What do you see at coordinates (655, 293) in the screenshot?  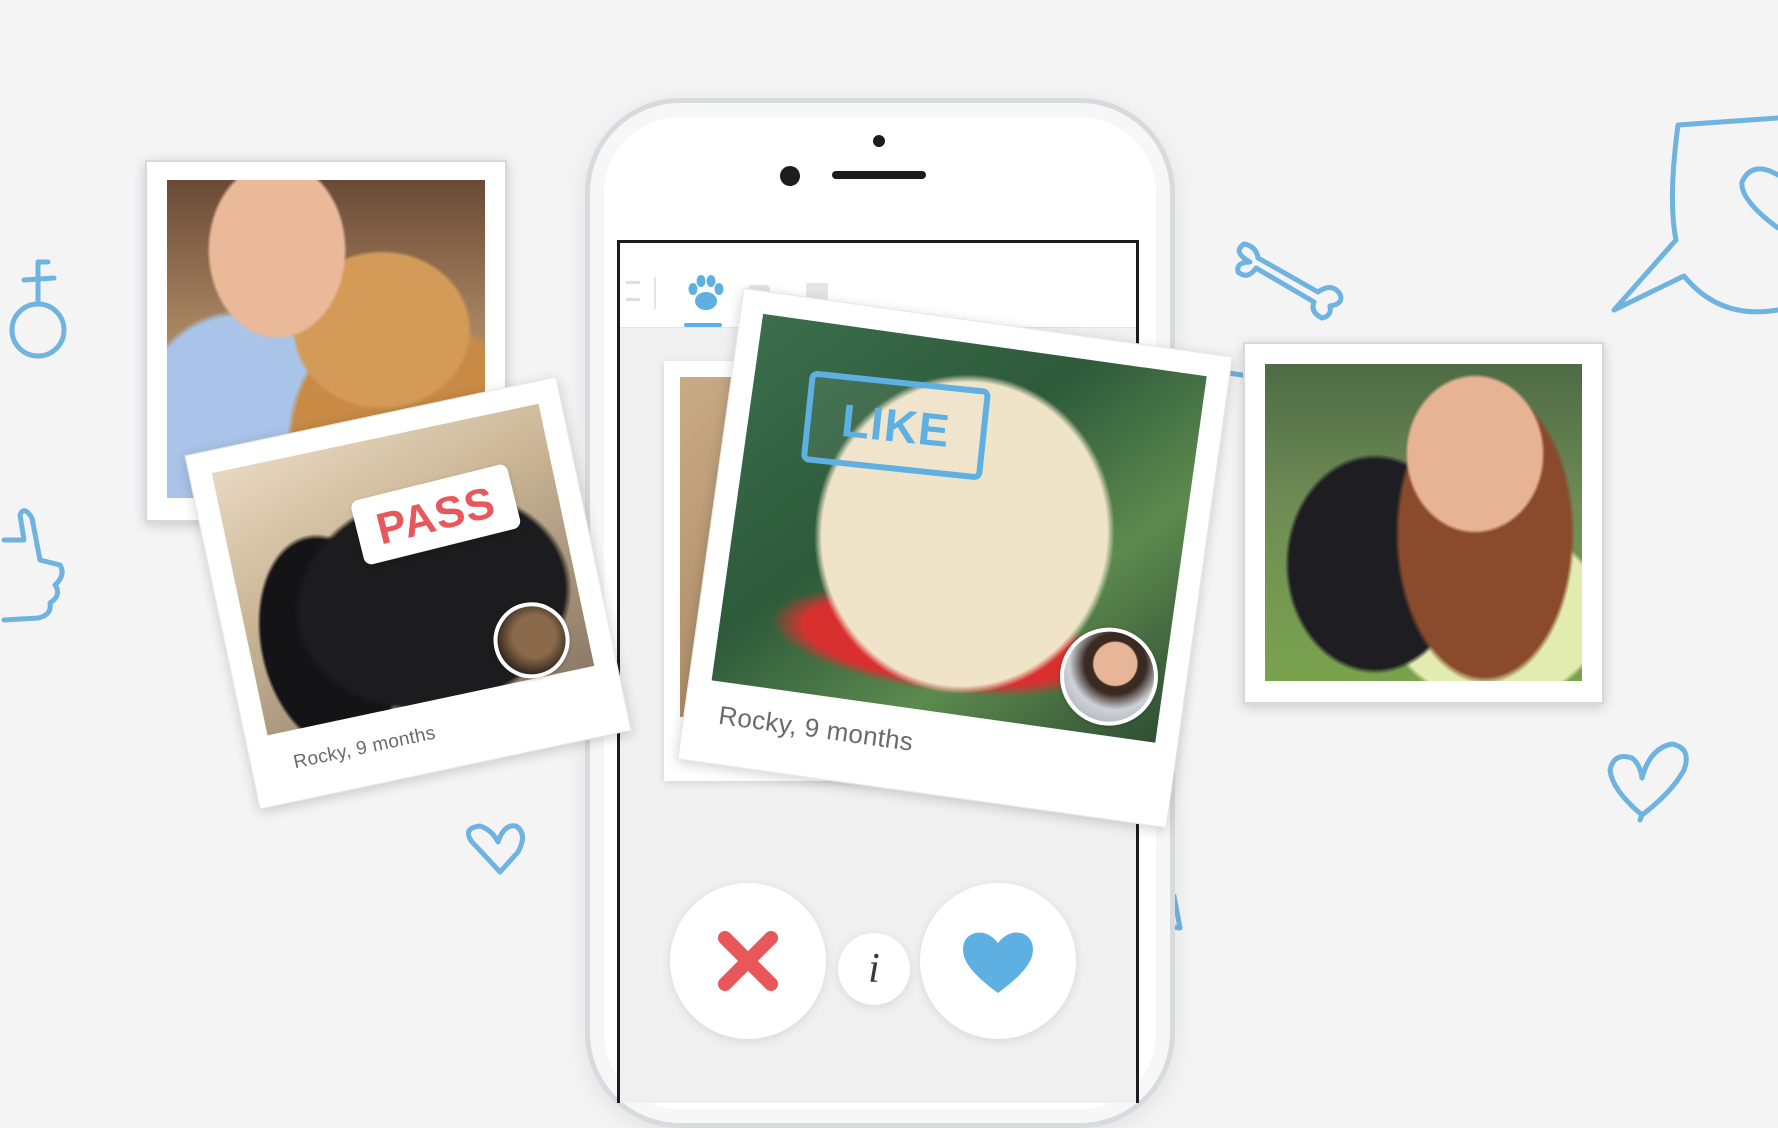 I see `tab-separator` at bounding box center [655, 293].